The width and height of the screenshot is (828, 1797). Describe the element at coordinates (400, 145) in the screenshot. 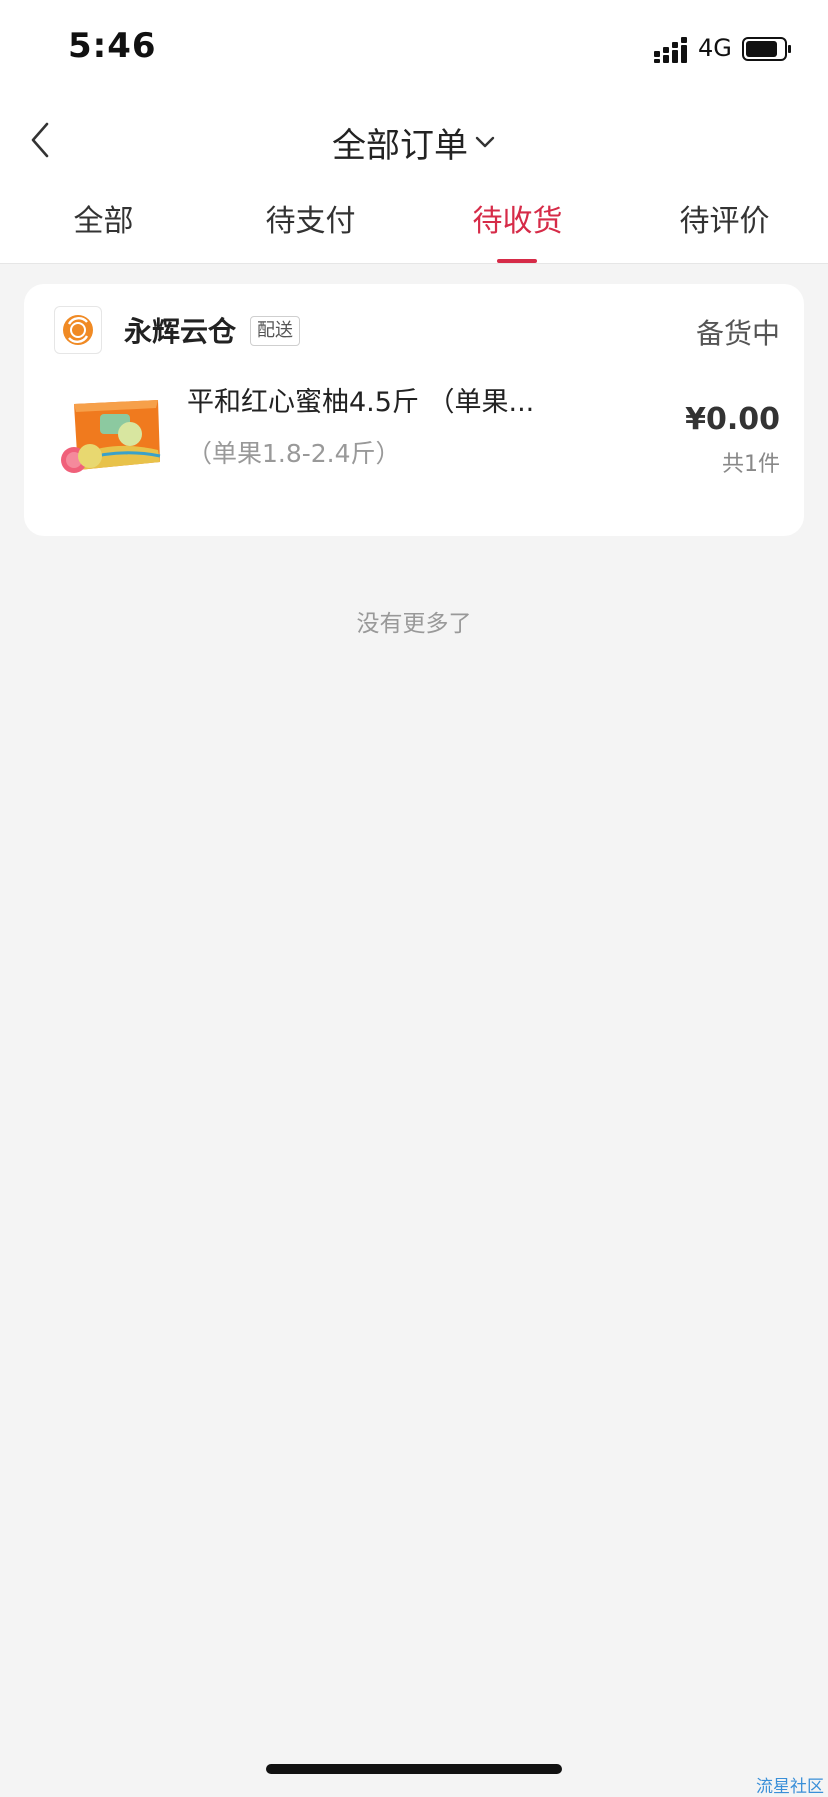

I see `page-title: 全部订单` at that location.